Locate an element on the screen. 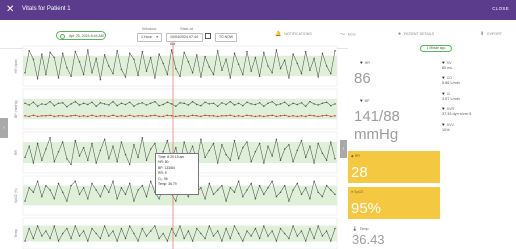  bp-unit: mmHg is located at coordinates (376, 134).